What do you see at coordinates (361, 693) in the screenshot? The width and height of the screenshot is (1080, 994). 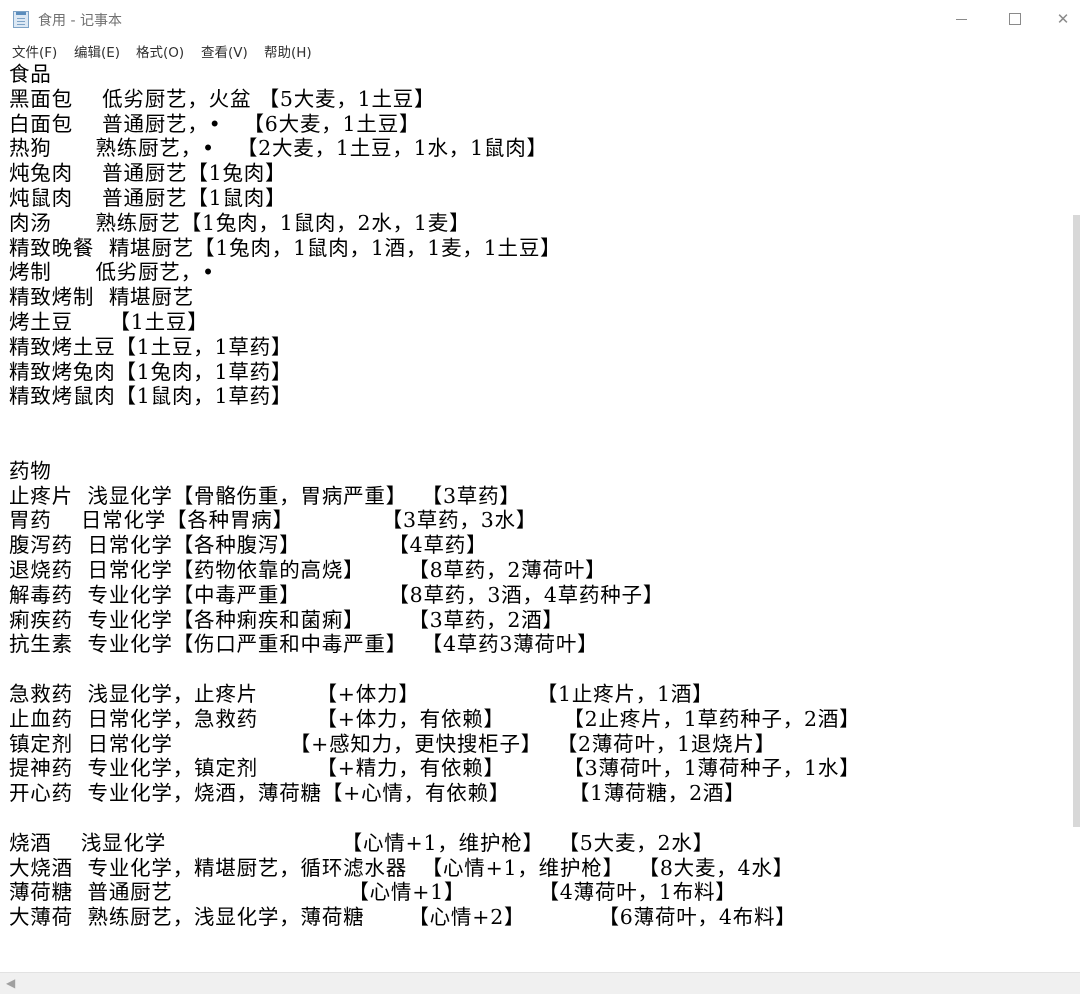 I see `text-line: 急救药 浅显化学，止疼片 【+体力】 【1止疼片，1酒】` at bounding box center [361, 693].